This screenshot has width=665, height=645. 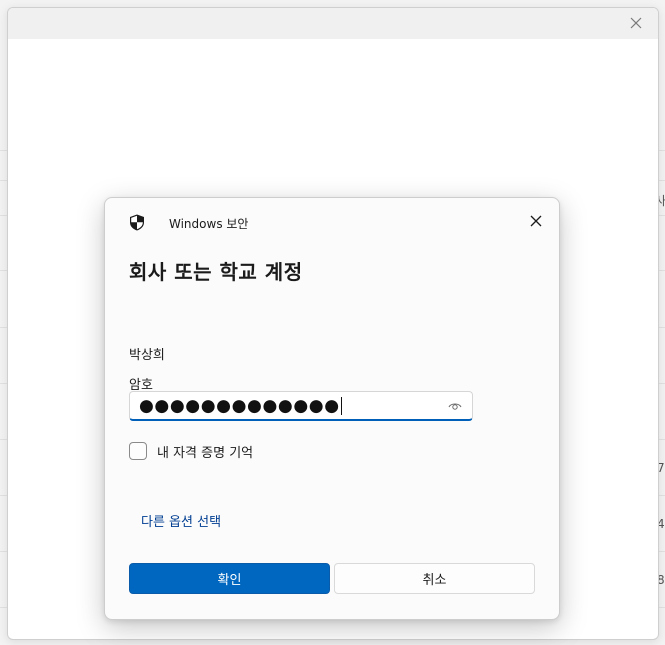 I want to click on dialog-header: Windows 보안, so click(x=332, y=221).